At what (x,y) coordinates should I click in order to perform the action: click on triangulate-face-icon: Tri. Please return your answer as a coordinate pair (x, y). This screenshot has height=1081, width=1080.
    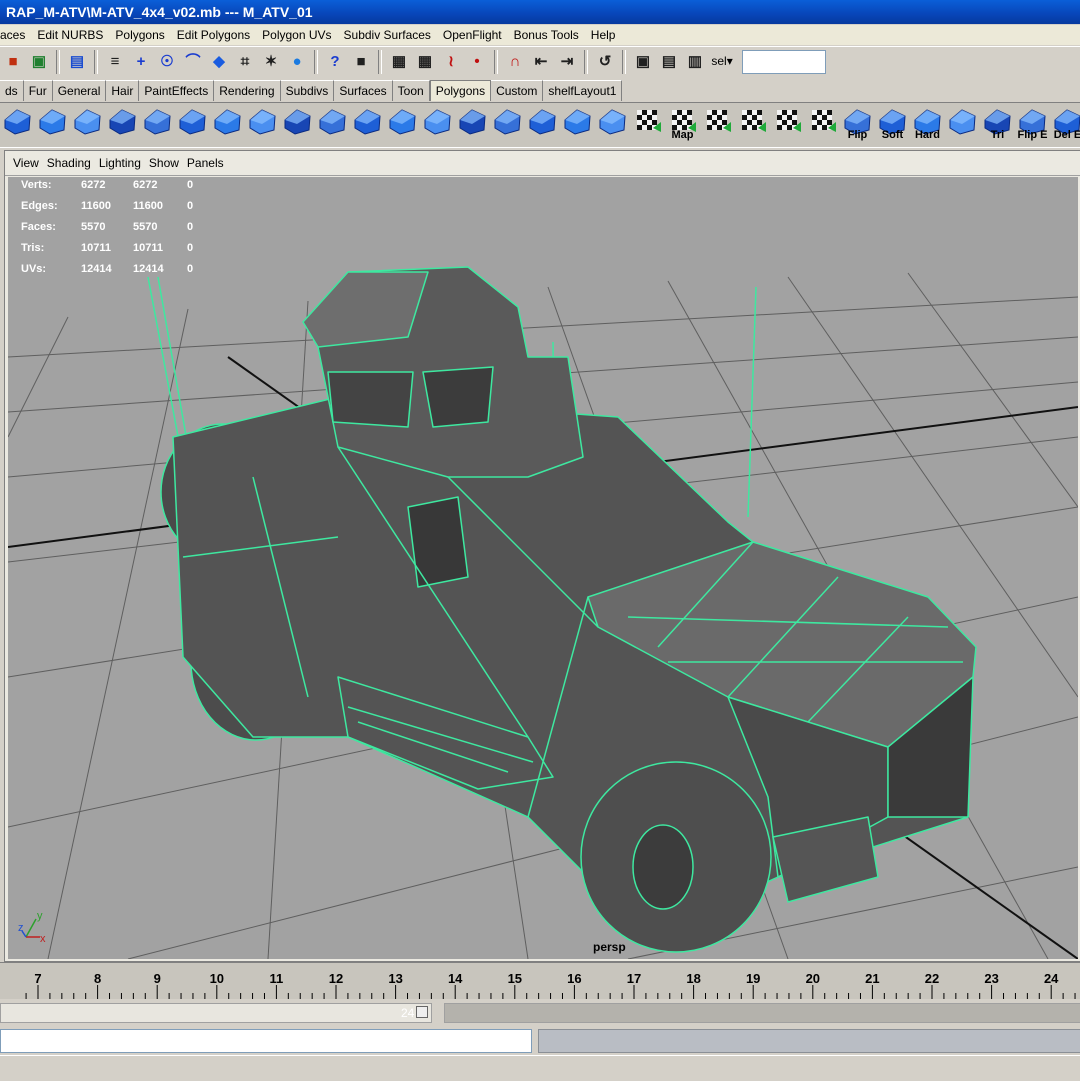
    Looking at the image, I should click on (997, 124).